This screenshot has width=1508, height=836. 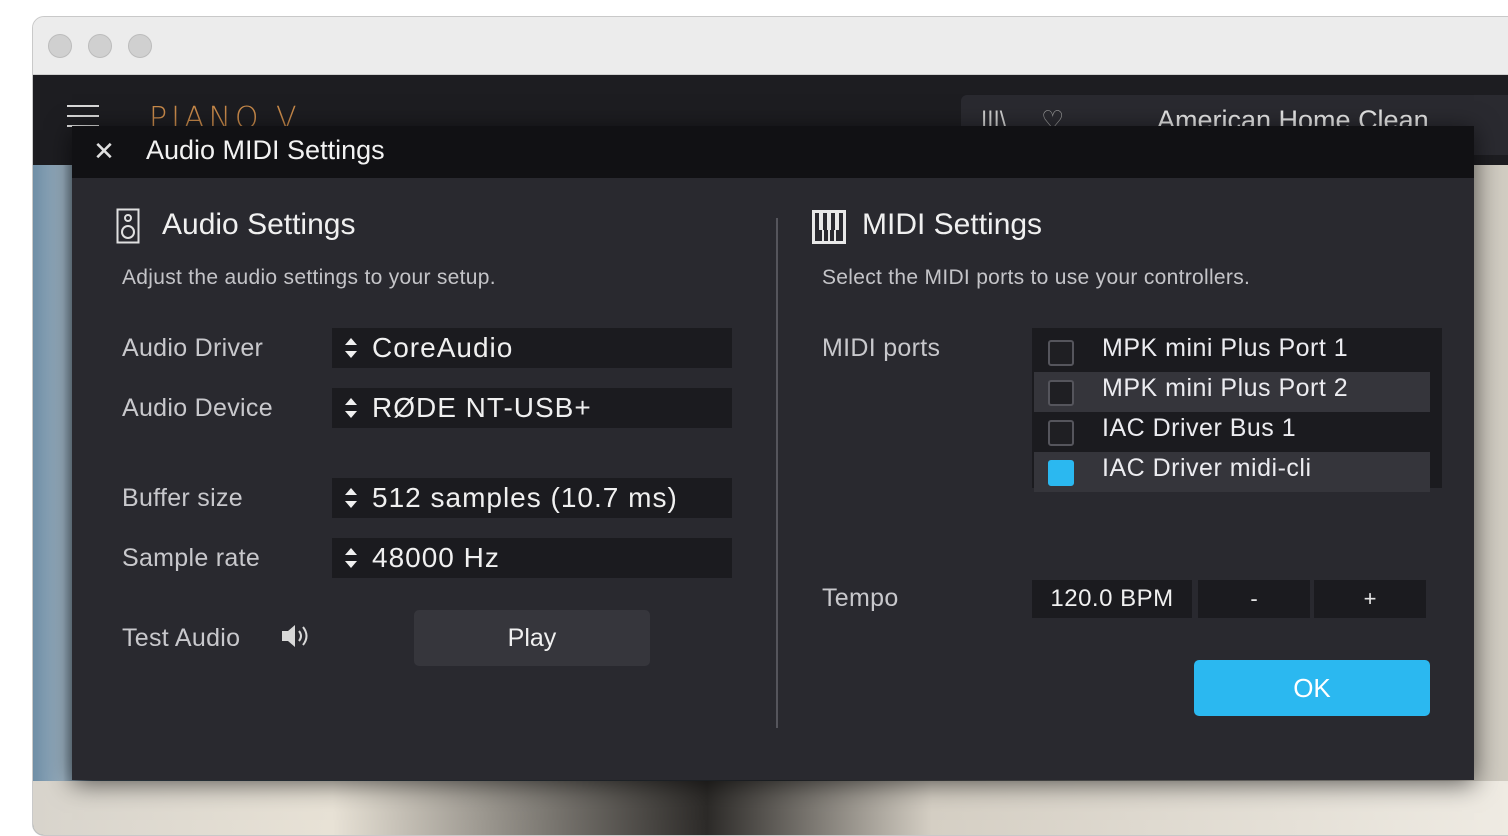 I want to click on buffer-size-value: 512 samples (10.7 ms), so click(x=525, y=497).